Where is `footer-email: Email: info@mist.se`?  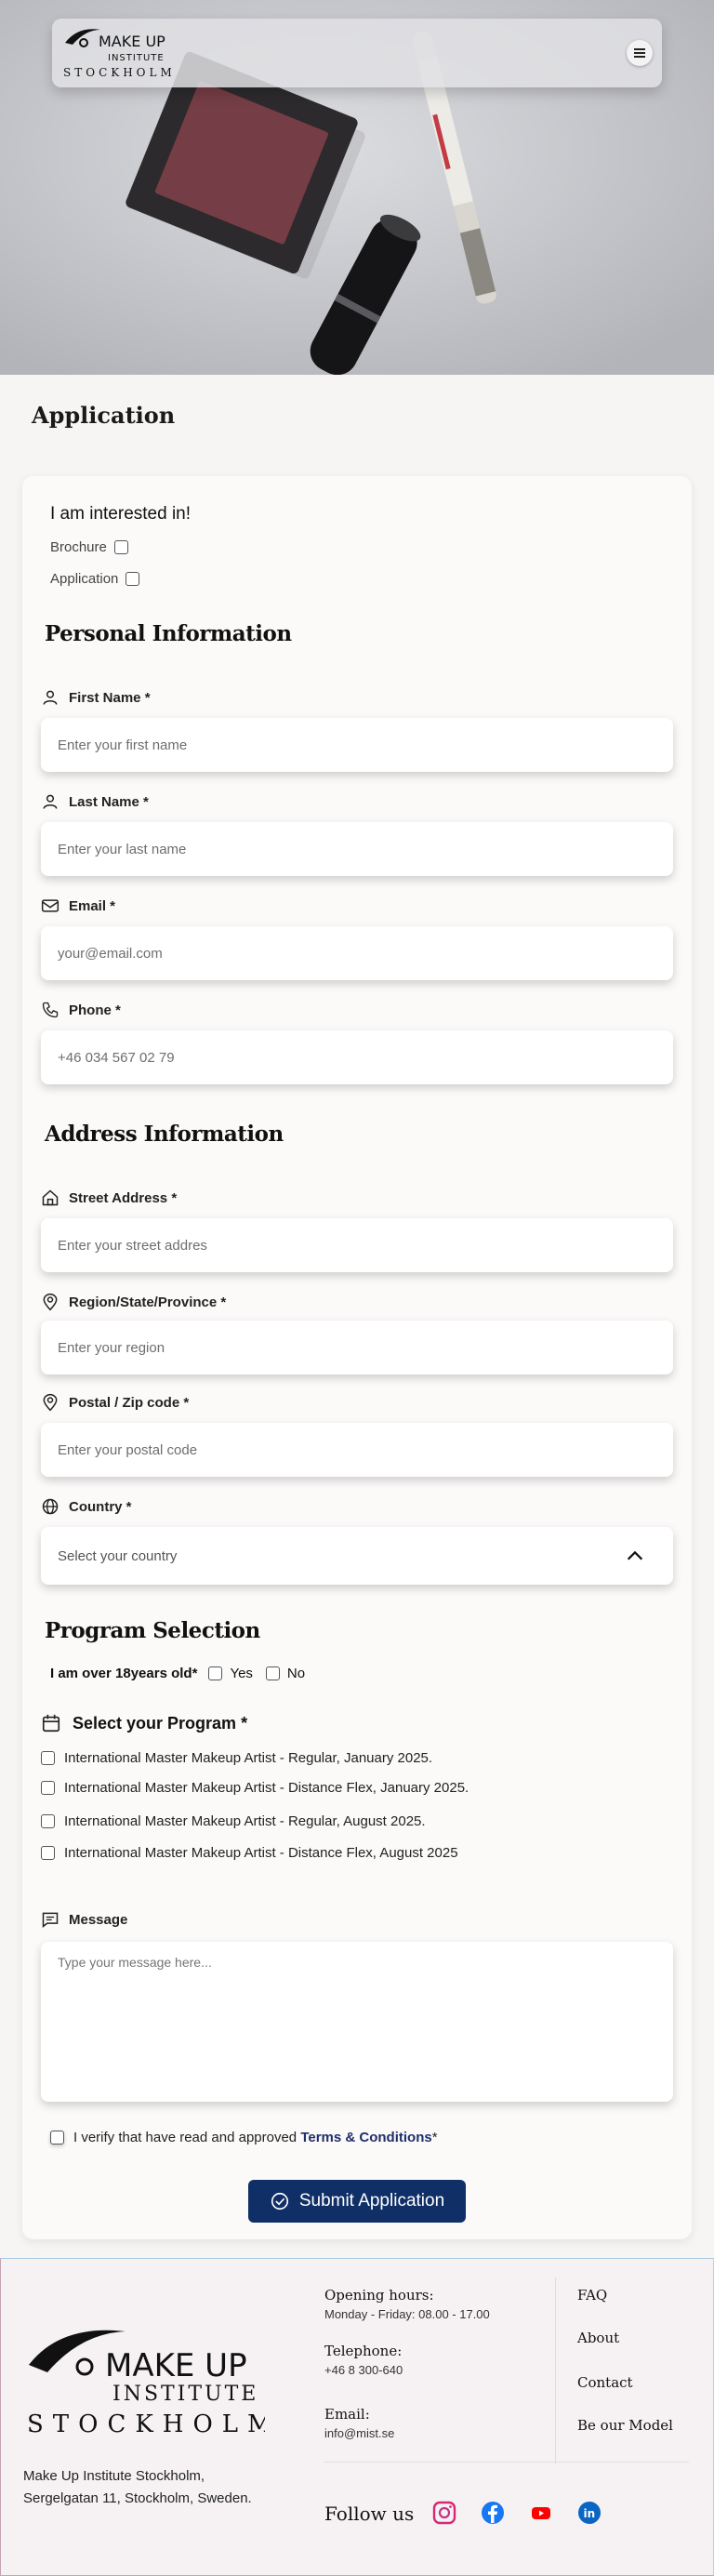 footer-email: Email: info@mist.se is located at coordinates (359, 2423).